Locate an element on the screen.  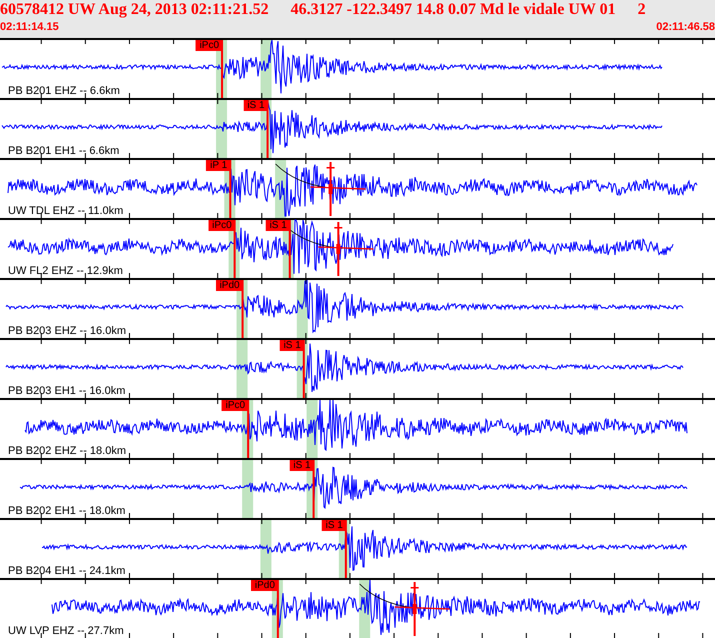
channel-label: UW LVP EHZ -- 27.7km is located at coordinates (66, 631).